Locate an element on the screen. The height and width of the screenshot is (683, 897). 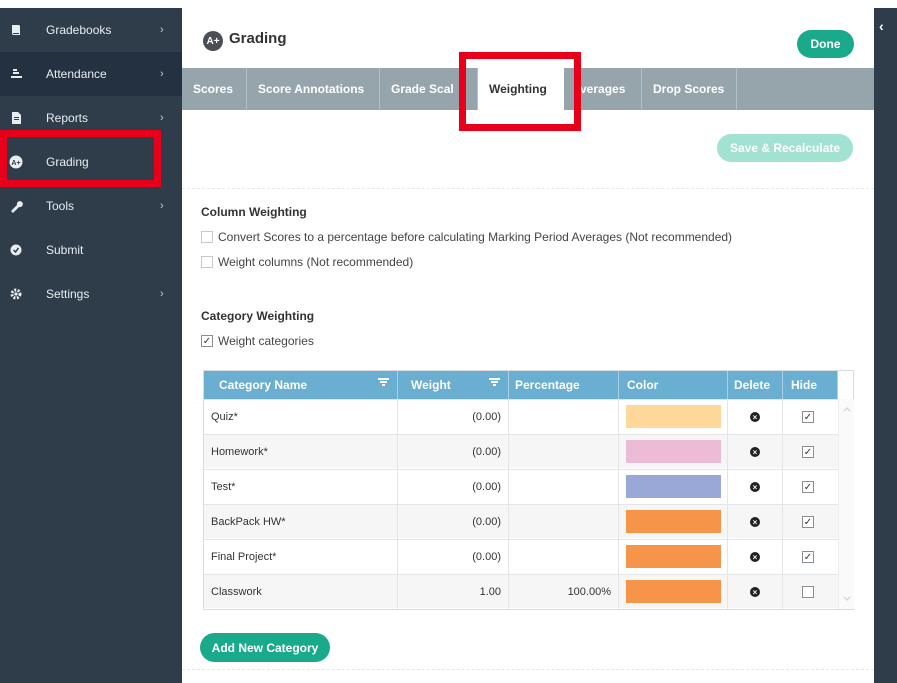
hide-cell is located at coordinates (810, 592).